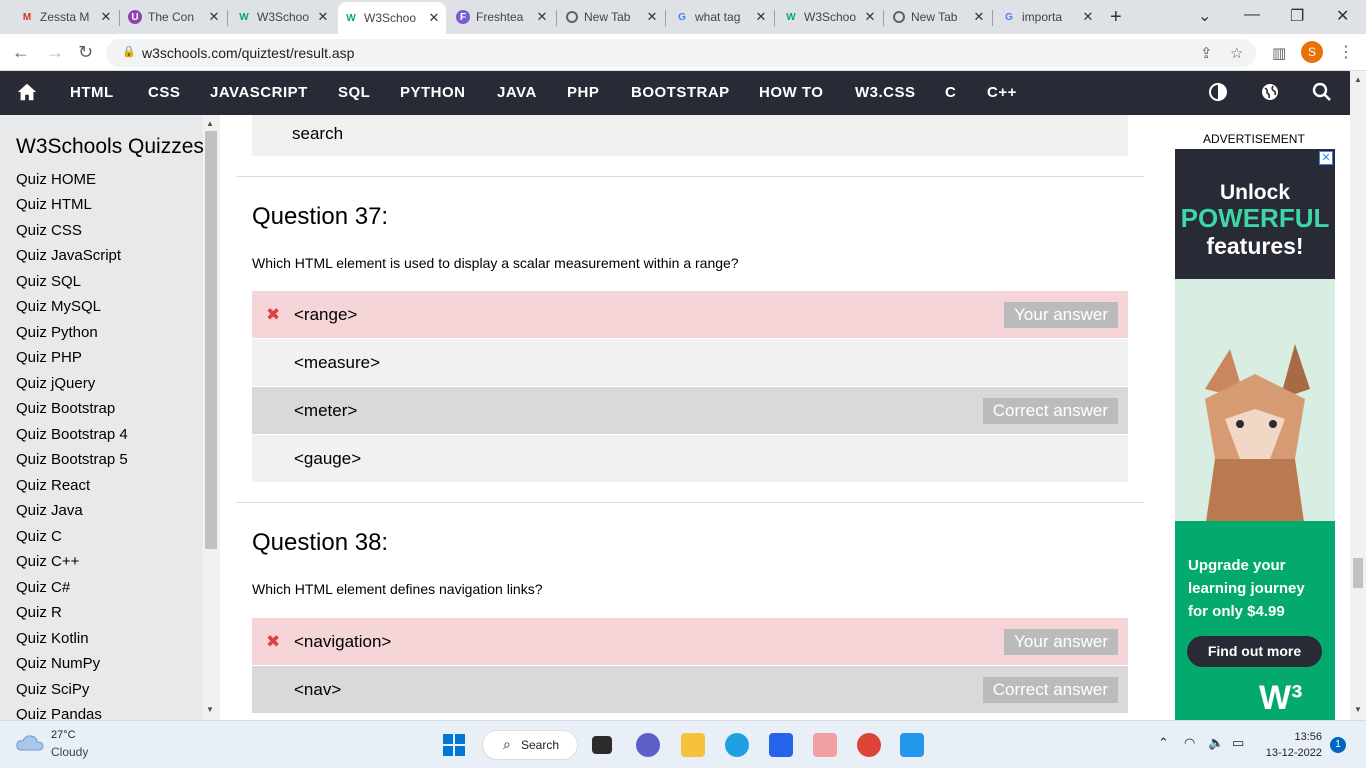 Image resolution: width=1366 pixels, height=768 pixels. I want to click on bookmark-star-icon: ☆, so click(1236, 53).